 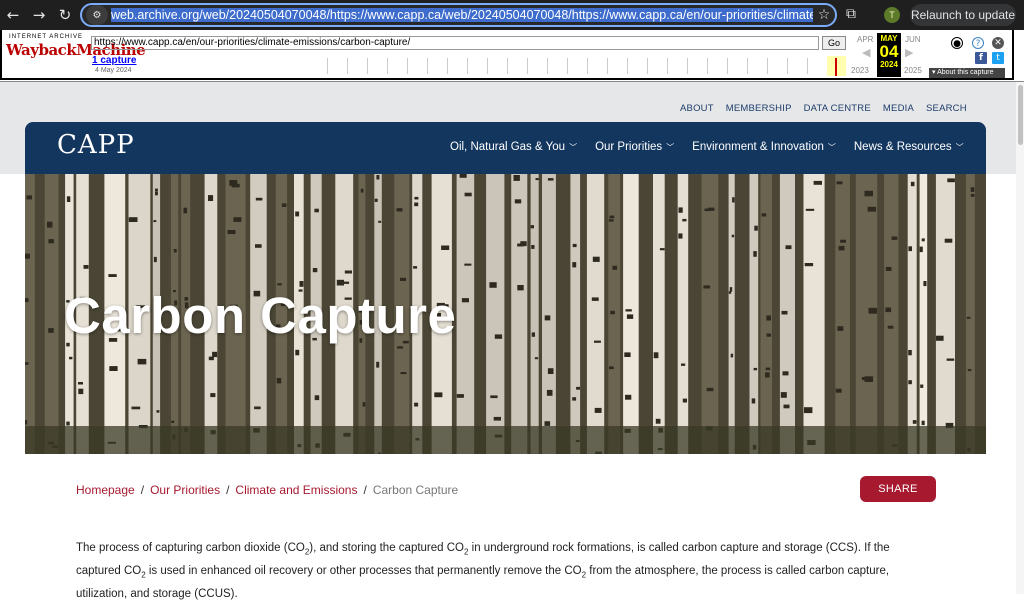 What do you see at coordinates (889, 51) in the screenshot?
I see `wayback-cur-day: 04` at bounding box center [889, 51].